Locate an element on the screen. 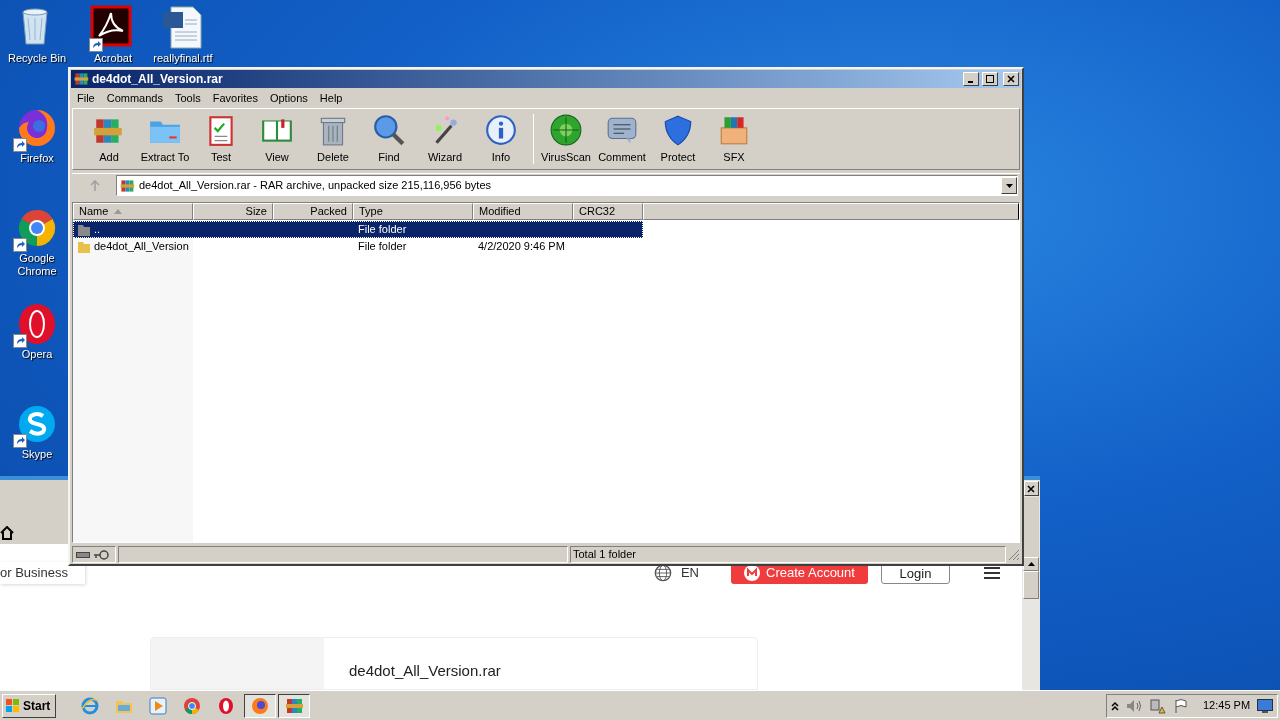  maximize-icon is located at coordinates (990, 79).